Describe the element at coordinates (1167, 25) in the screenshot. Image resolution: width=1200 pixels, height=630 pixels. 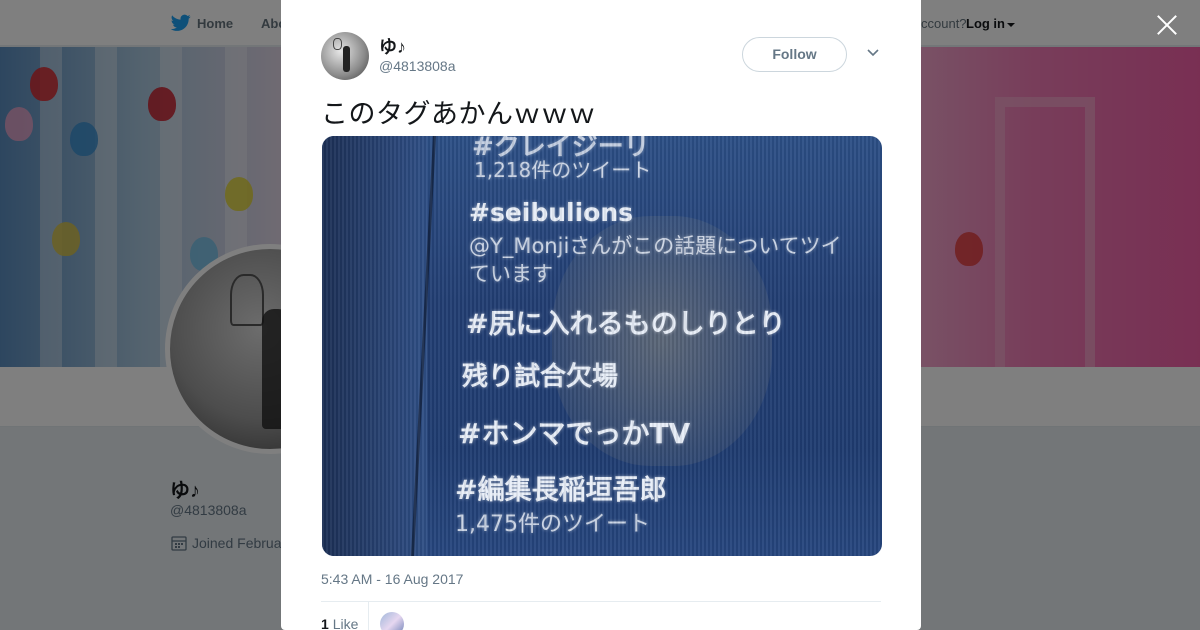
I see `close-icon` at that location.